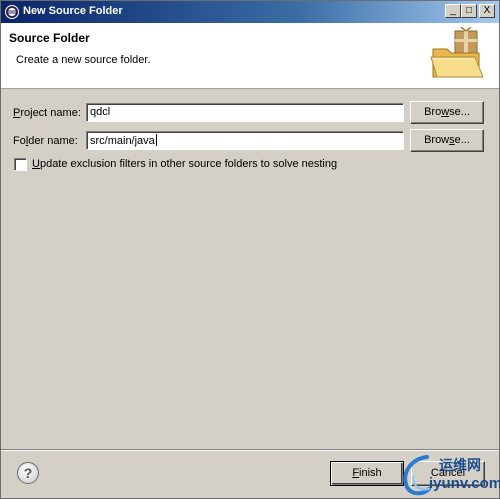 This screenshot has width=500, height=499. What do you see at coordinates (250, 450) in the screenshot?
I see `footer-separator` at bounding box center [250, 450].